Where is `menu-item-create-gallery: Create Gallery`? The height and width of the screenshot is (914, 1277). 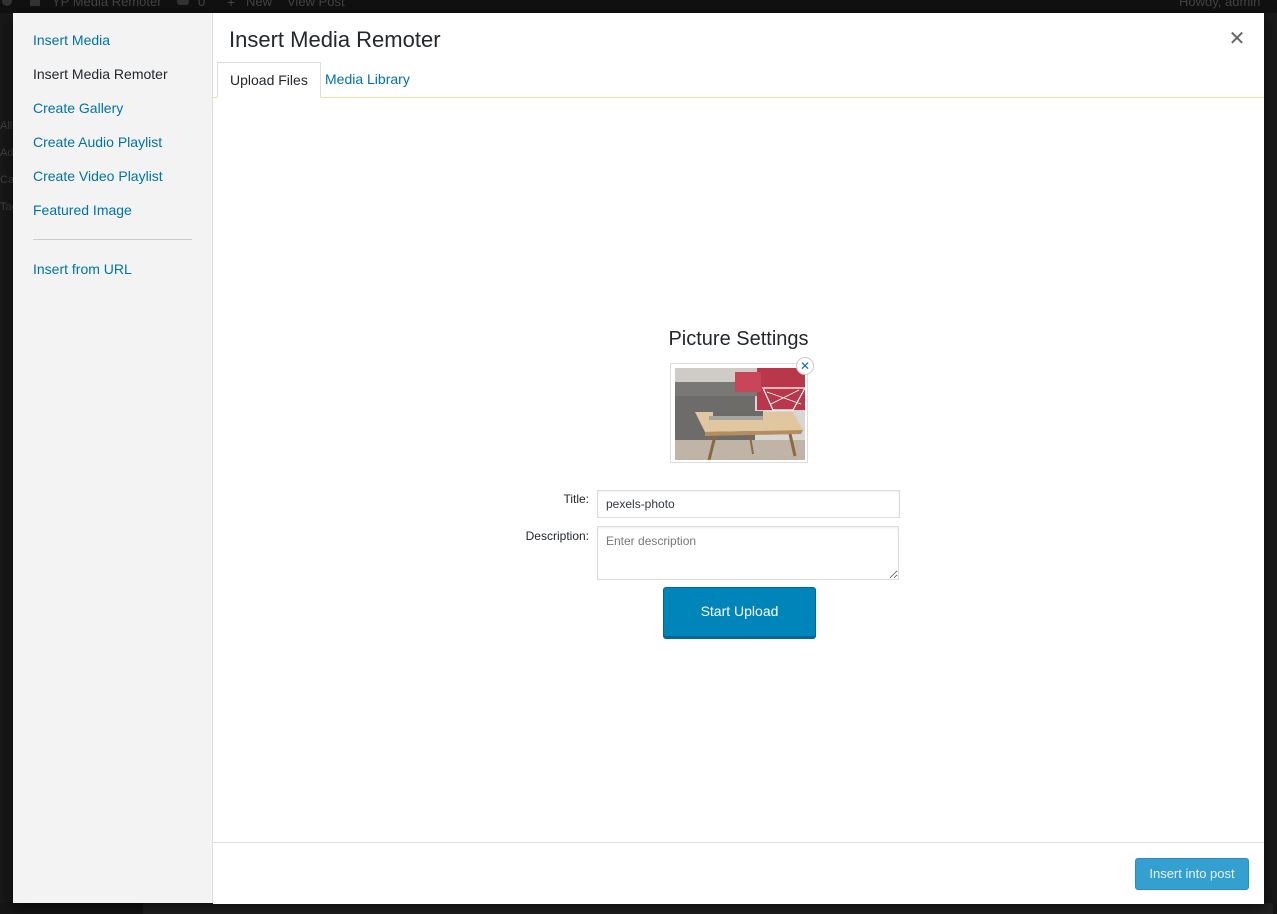 menu-item-create-gallery: Create Gallery is located at coordinates (78, 108).